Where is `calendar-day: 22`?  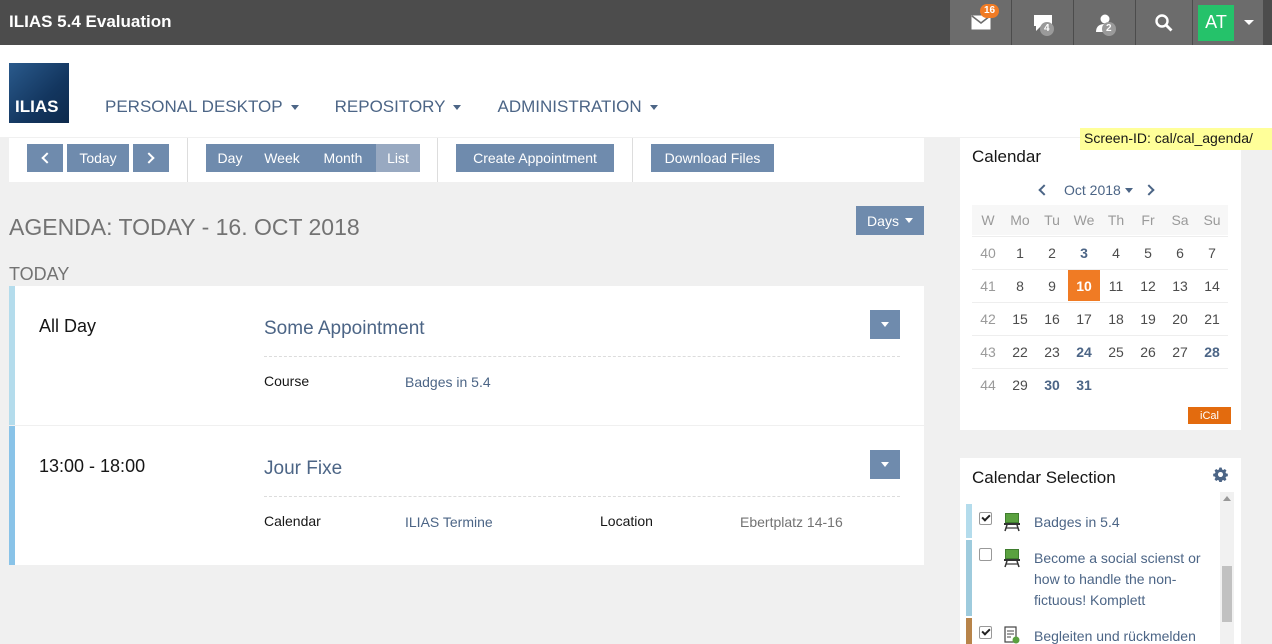
calendar-day: 22 is located at coordinates (1020, 351).